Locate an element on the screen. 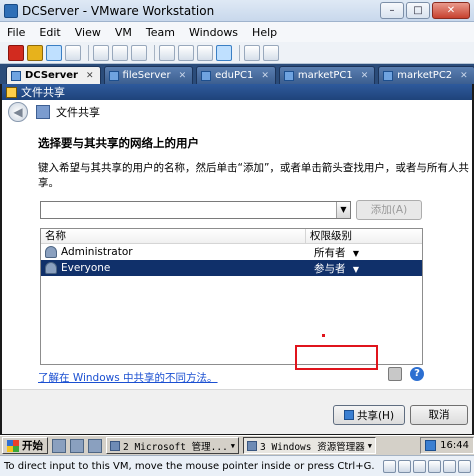  back-button: ◀ is located at coordinates (18, 112).